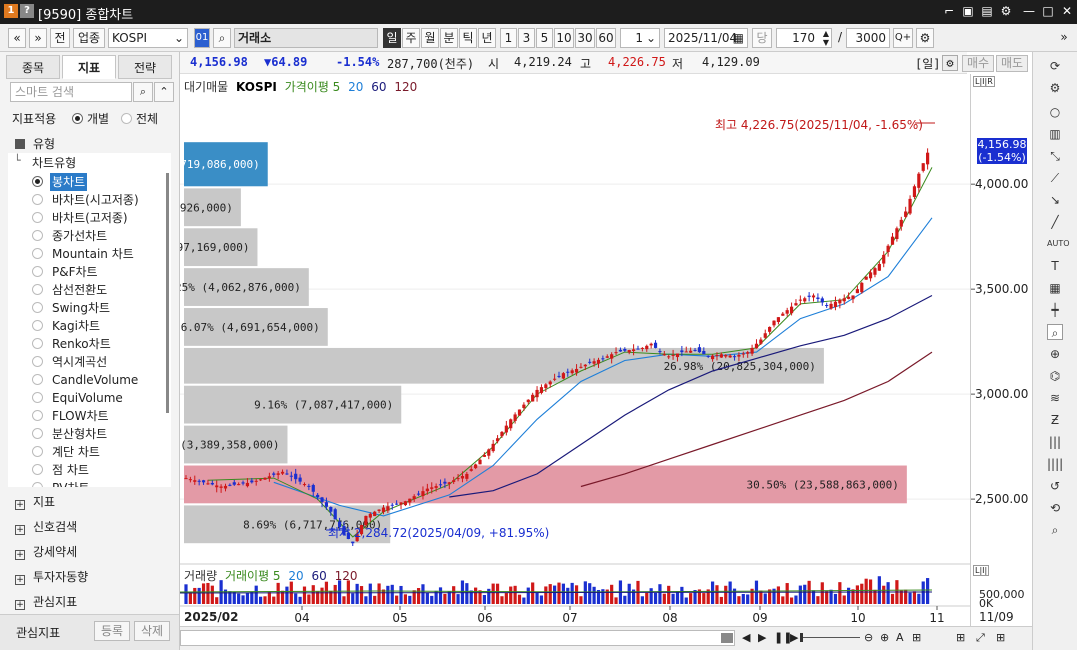 The width and height of the screenshot is (1077, 650). What do you see at coordinates (981, 570) in the screenshot?
I see `axis-mode-icon: L|I|` at bounding box center [981, 570].